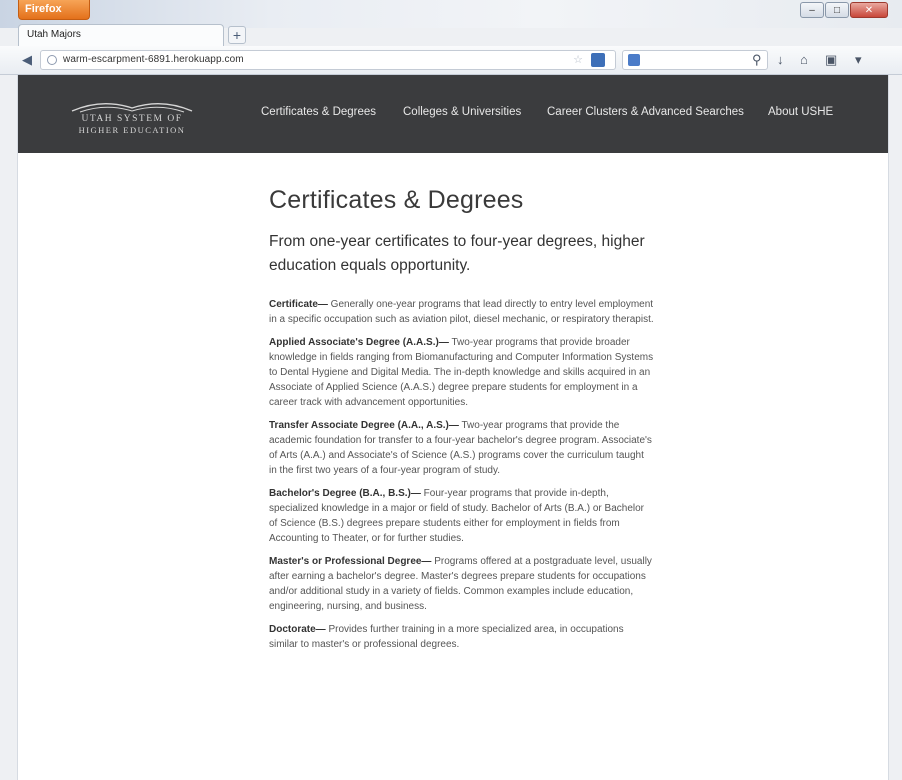  Describe the element at coordinates (578, 59) in the screenshot. I see `bookmark-star-icon: ☆` at that location.